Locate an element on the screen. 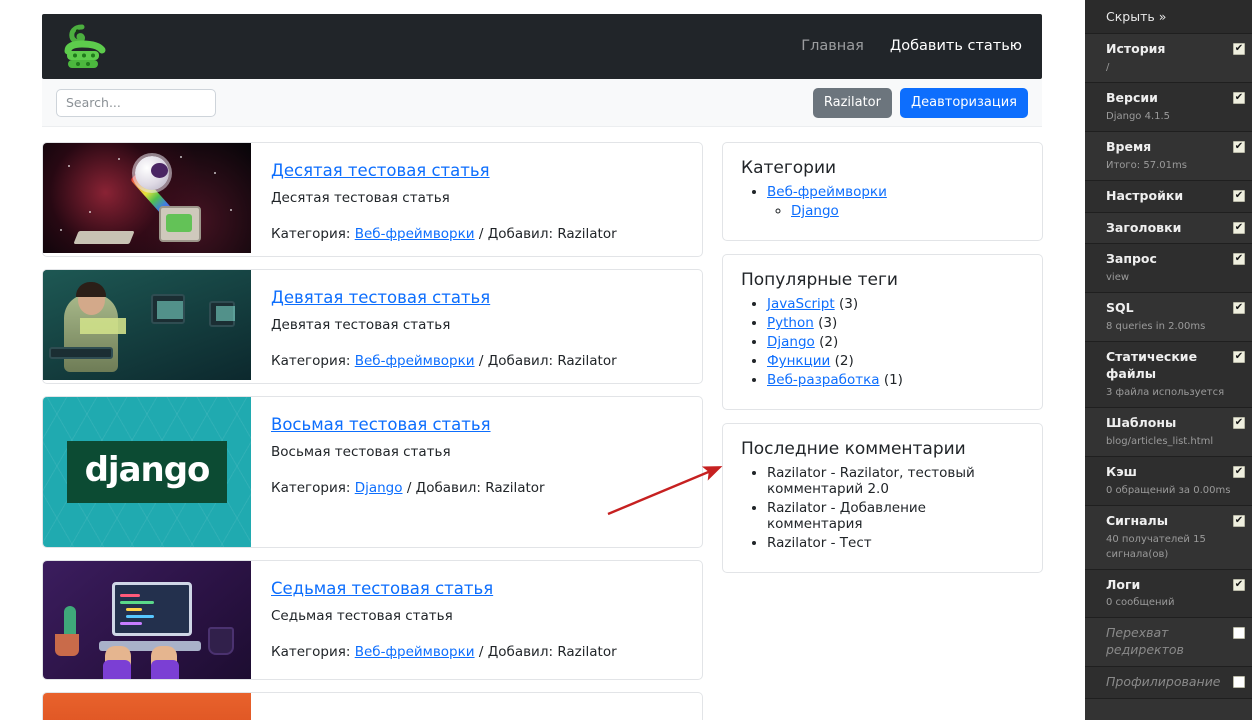 The image size is (1252, 720). article-title-link: Седьмая тестовая статья is located at coordinates (382, 588).